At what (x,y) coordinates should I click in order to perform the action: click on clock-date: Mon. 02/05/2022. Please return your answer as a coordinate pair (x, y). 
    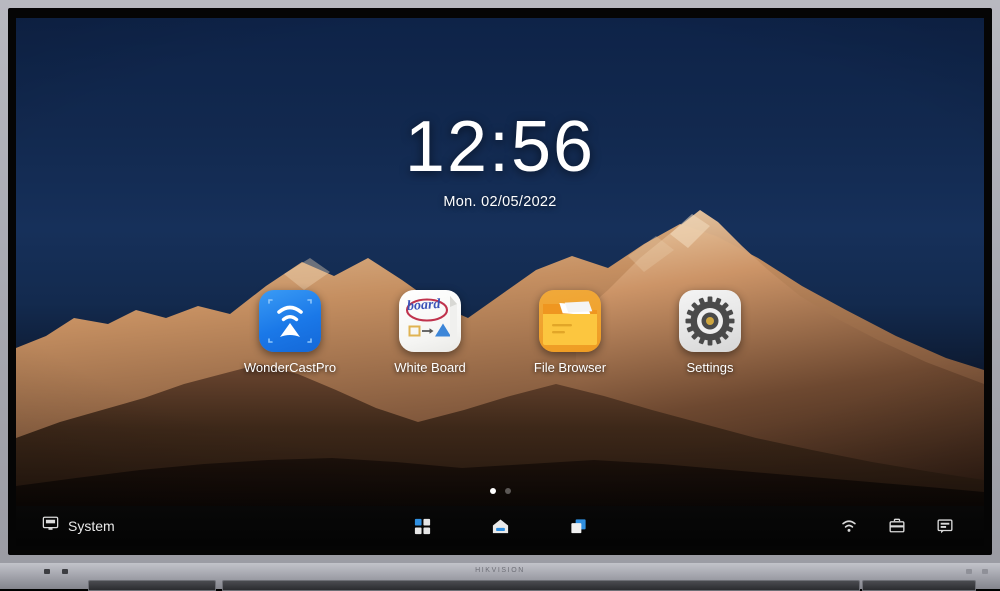
    Looking at the image, I should click on (500, 202).